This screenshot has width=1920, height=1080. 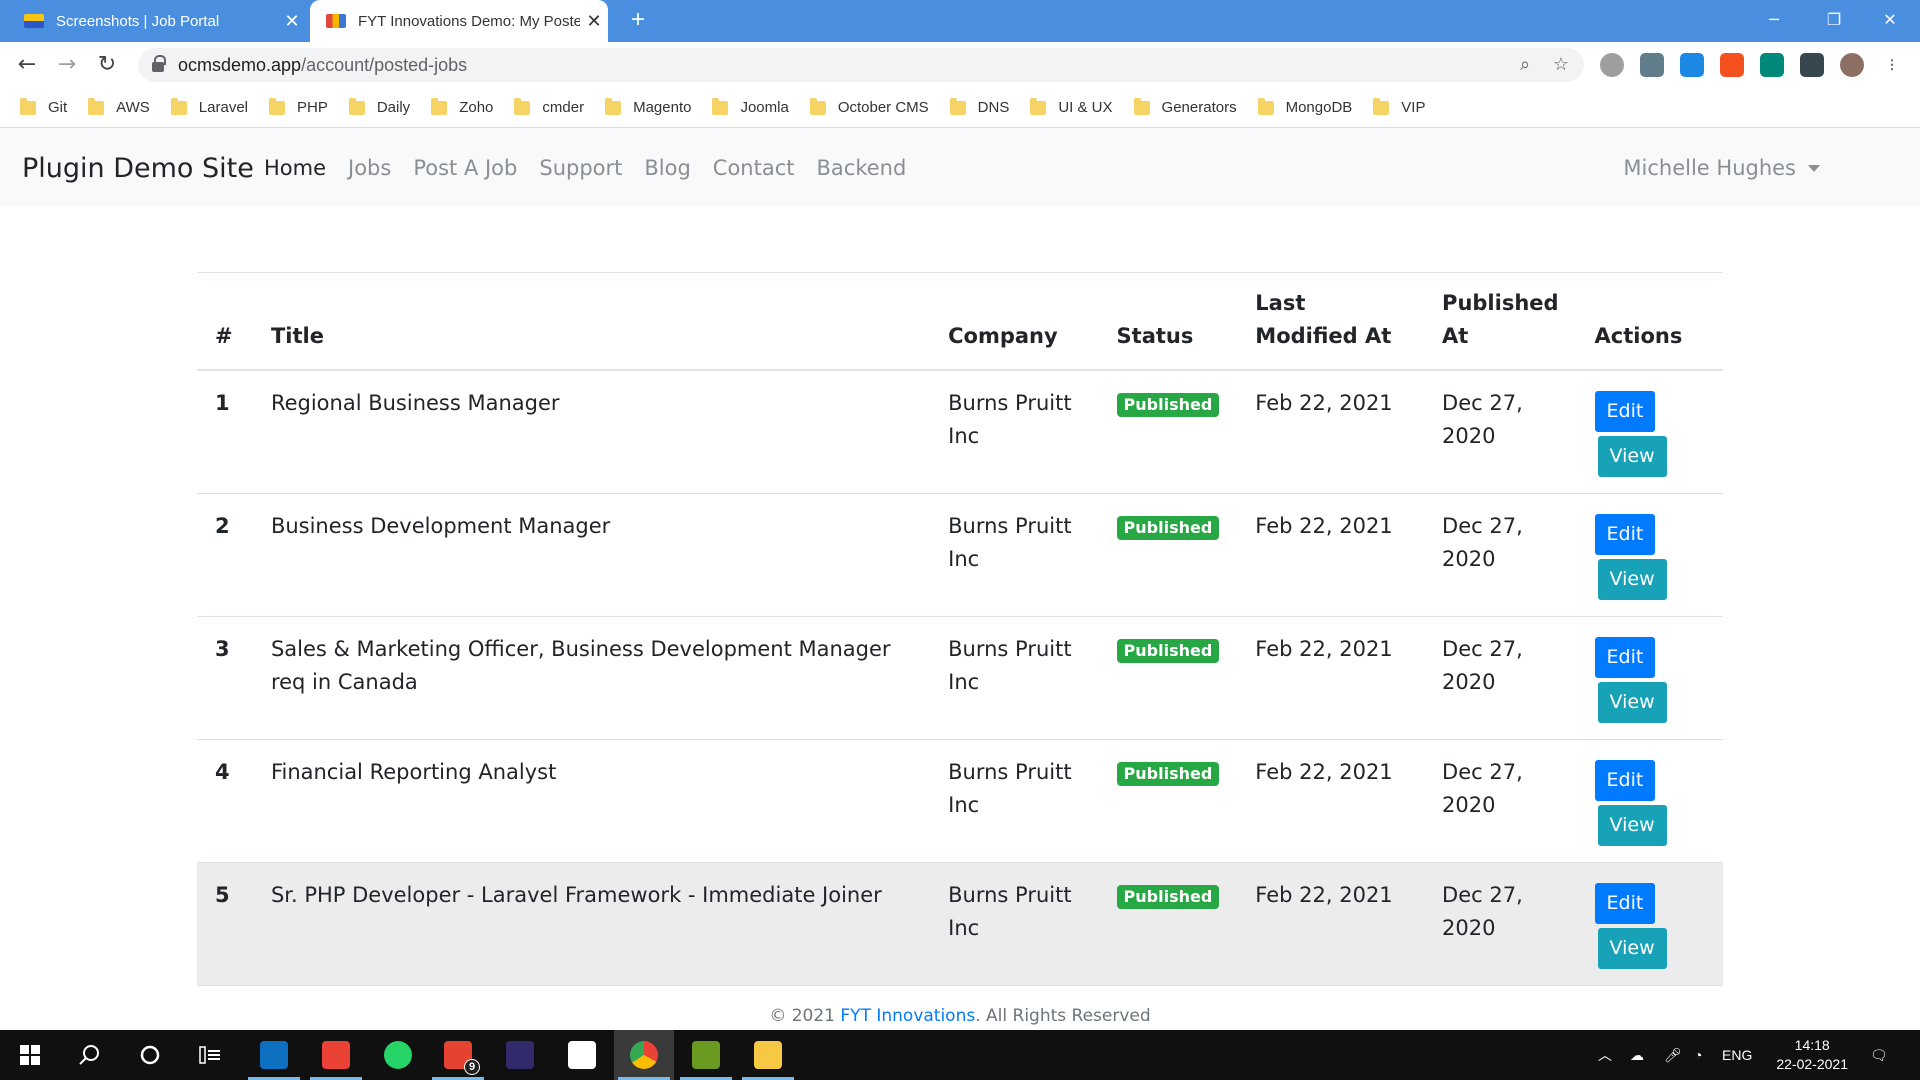 What do you see at coordinates (1852, 65) in the screenshot?
I see `profile-avatar` at bounding box center [1852, 65].